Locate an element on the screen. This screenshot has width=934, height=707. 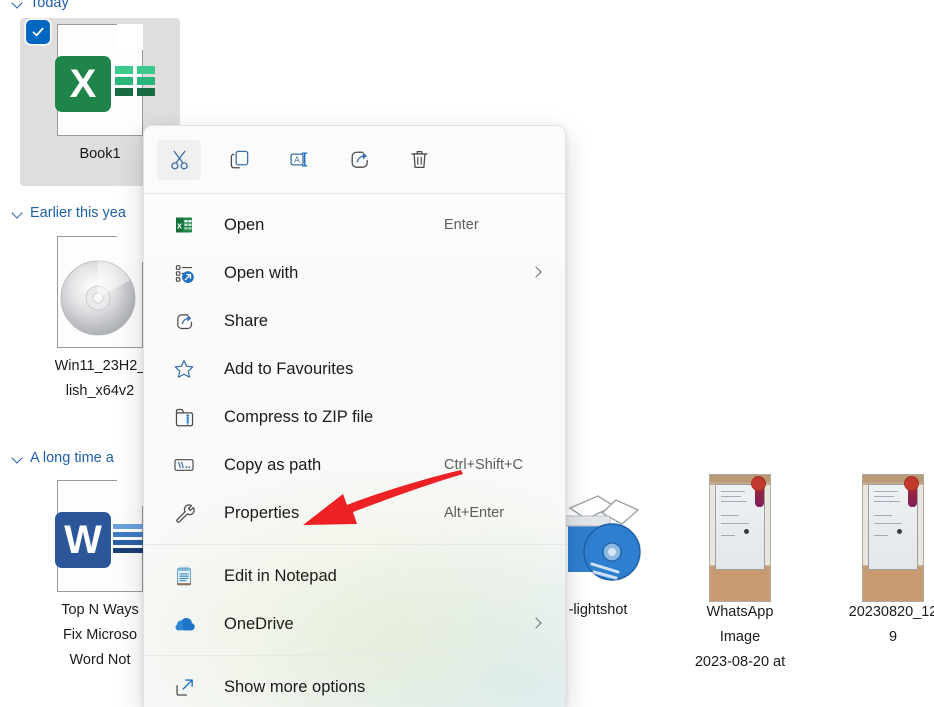
cut-button is located at coordinates (179, 159).